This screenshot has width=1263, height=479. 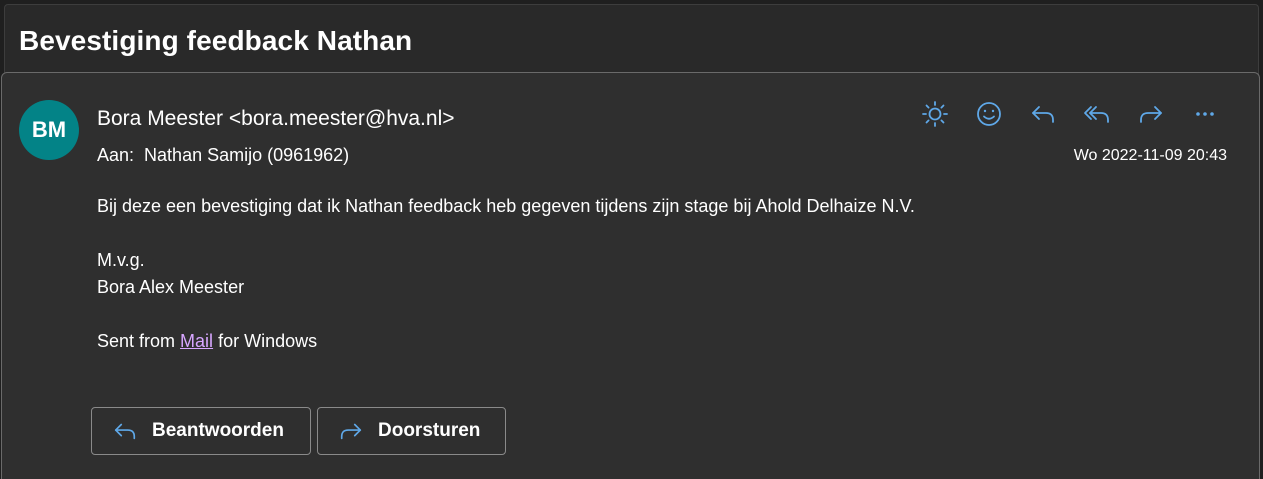 What do you see at coordinates (196, 341) in the screenshot?
I see `mail-link: Mail` at bounding box center [196, 341].